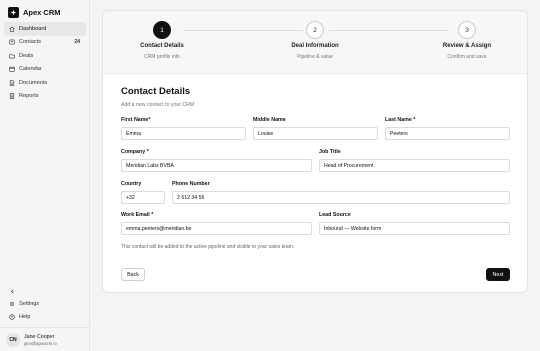 The image size is (540, 351). Describe the element at coordinates (40, 343) in the screenshot. I see `user-email: jane@apexcrm.io` at that location.